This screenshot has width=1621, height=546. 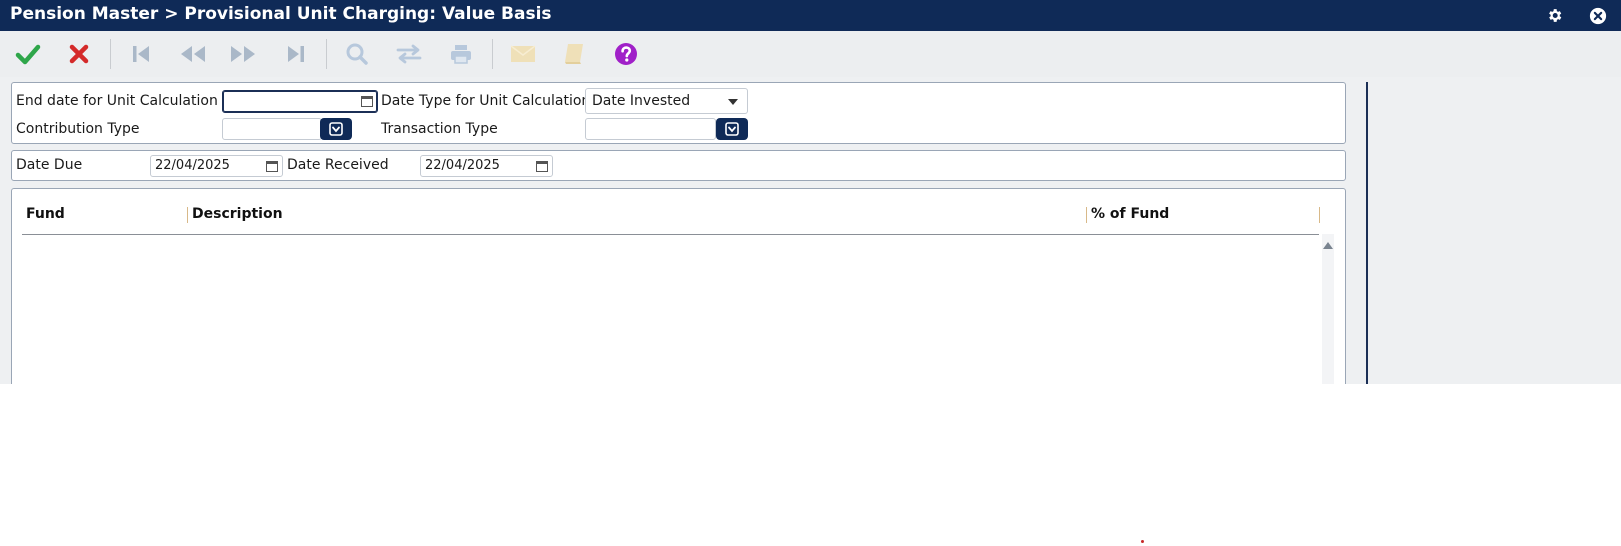 What do you see at coordinates (192, 165) in the screenshot?
I see `date-due-value: 22/04/2025` at bounding box center [192, 165].